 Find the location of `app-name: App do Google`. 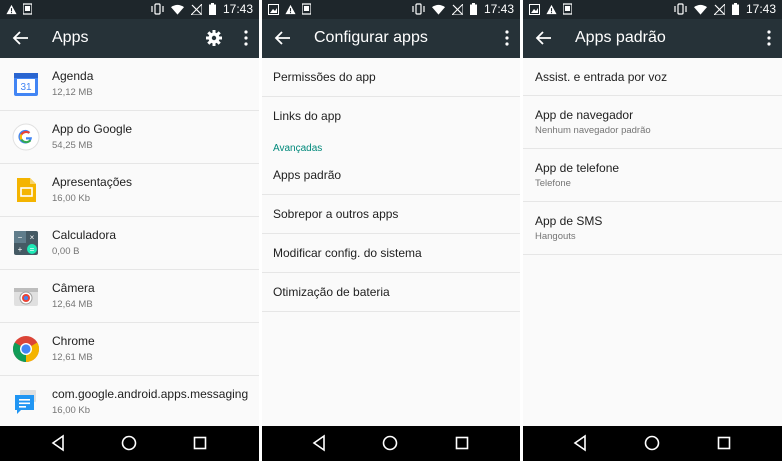

app-name: App do Google is located at coordinates (92, 129).